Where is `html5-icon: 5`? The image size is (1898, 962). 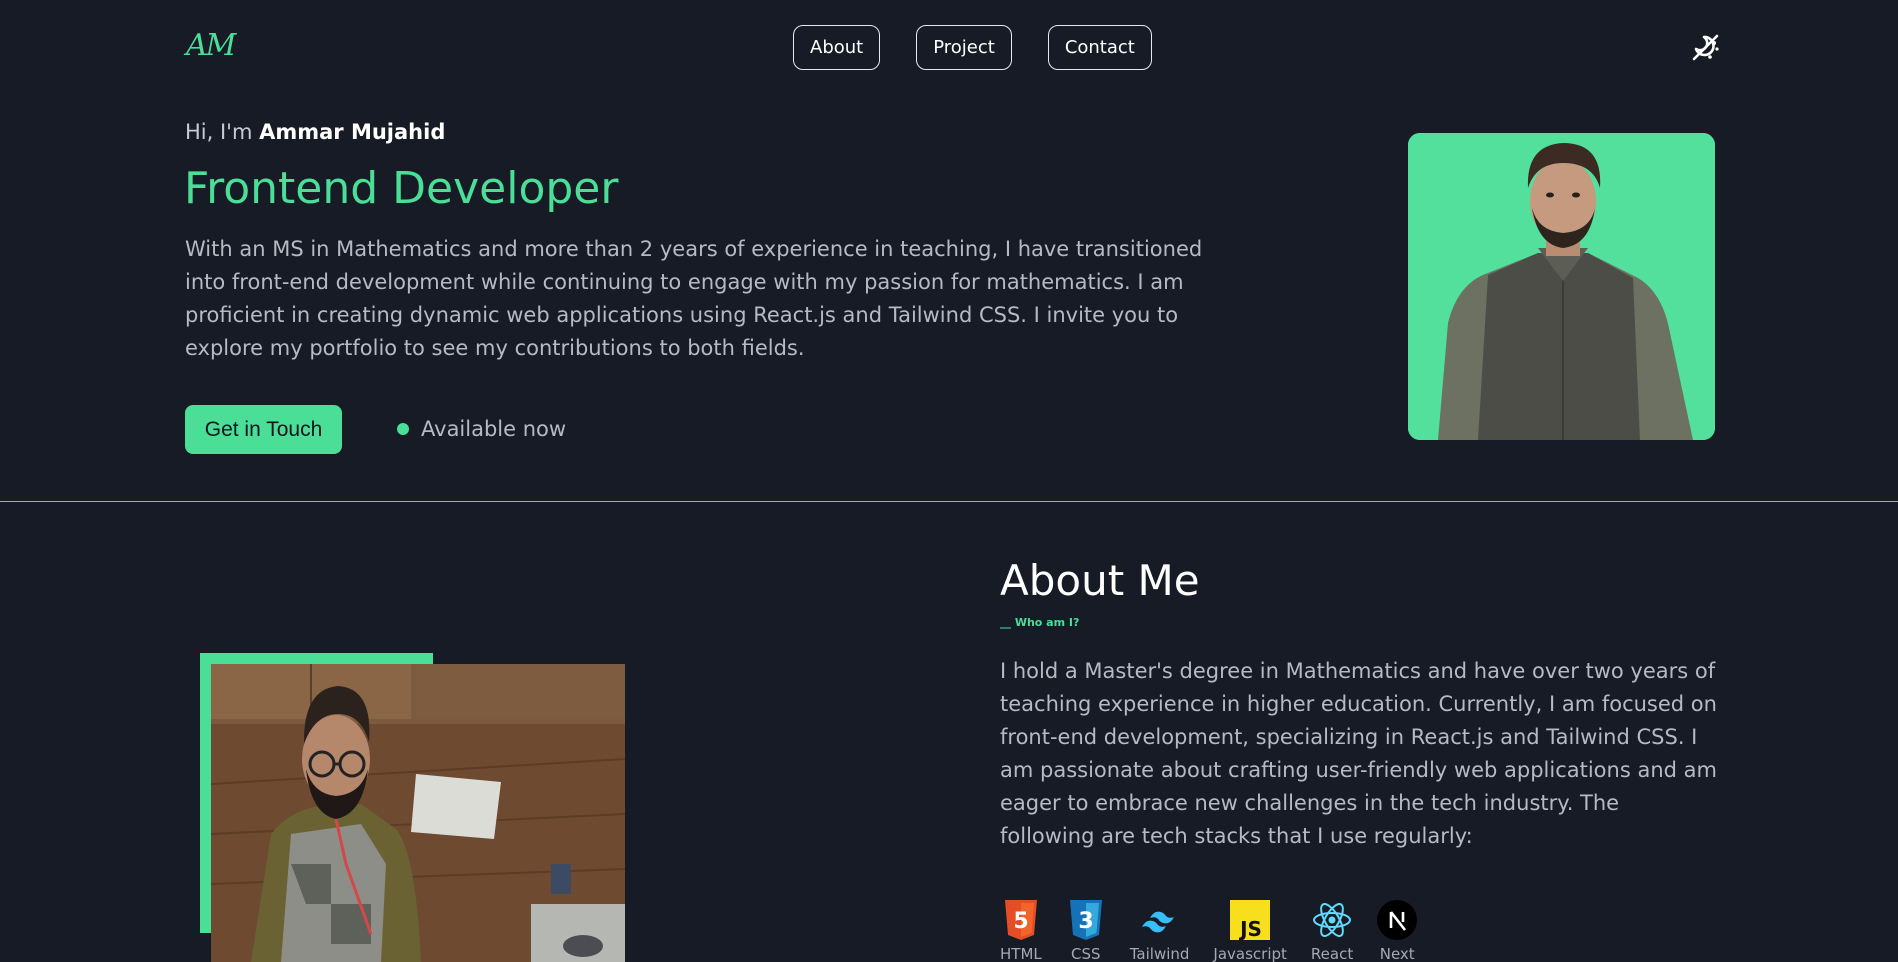 html5-icon: 5 is located at coordinates (1021, 920).